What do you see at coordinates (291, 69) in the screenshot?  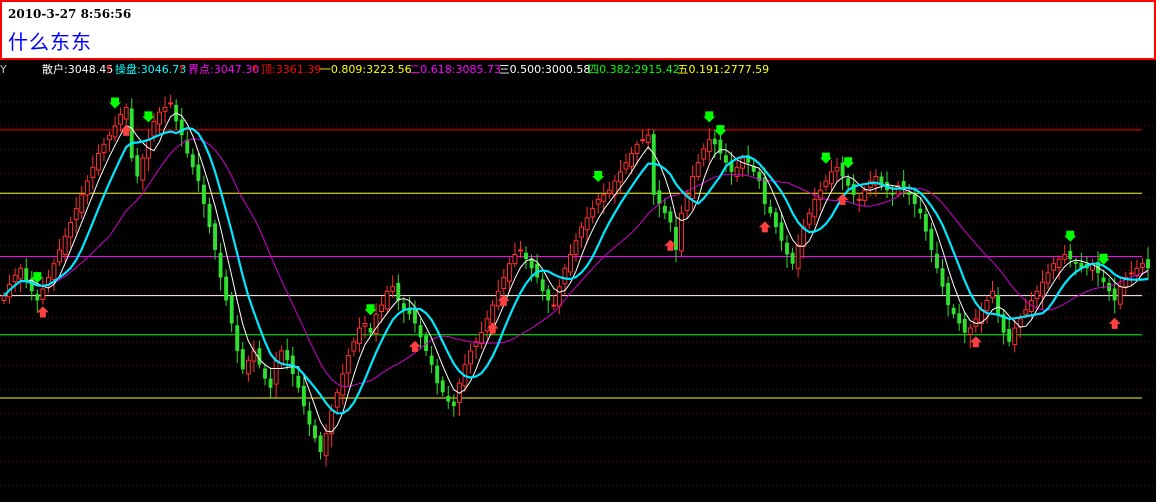 I see `legend-item: 顶:3361.39` at bounding box center [291, 69].